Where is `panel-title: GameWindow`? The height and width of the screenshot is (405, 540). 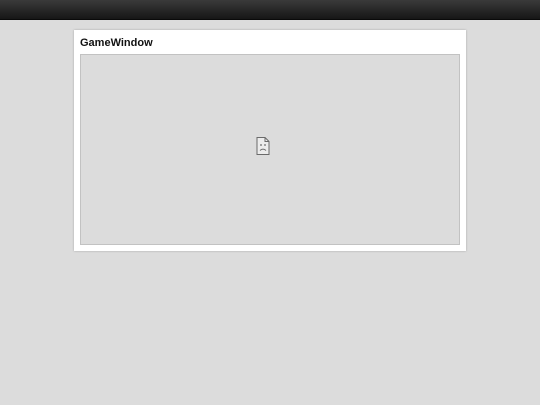 panel-title: GameWindow is located at coordinates (116, 43).